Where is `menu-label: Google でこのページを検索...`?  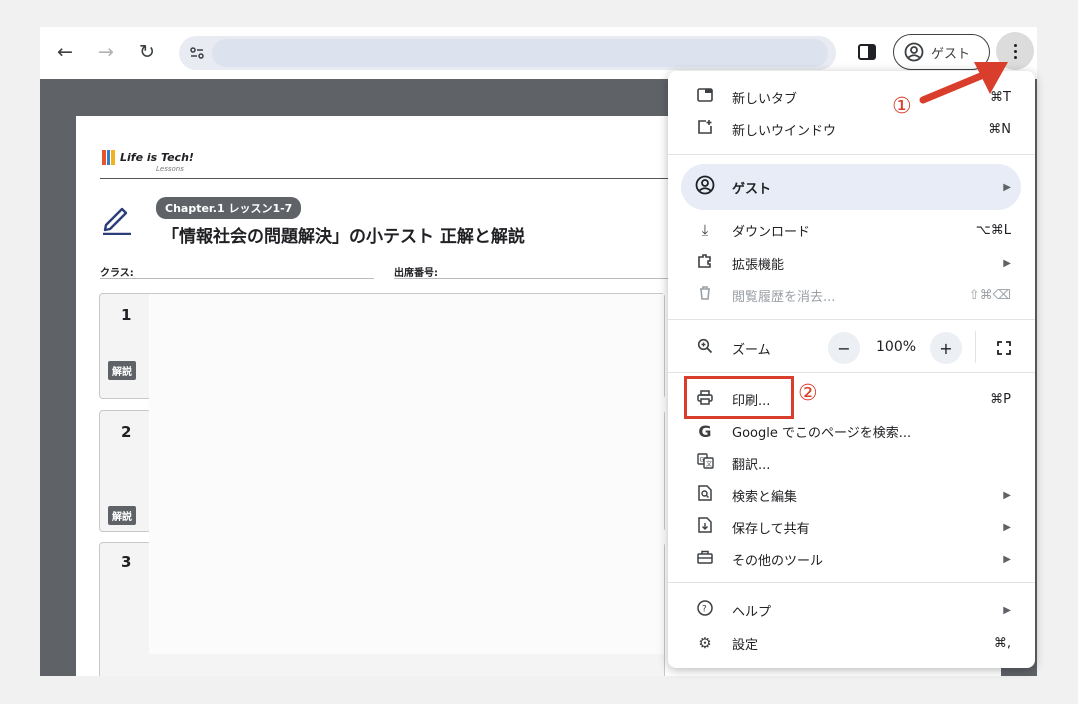
menu-label: Google でこのページを検索... is located at coordinates (822, 433).